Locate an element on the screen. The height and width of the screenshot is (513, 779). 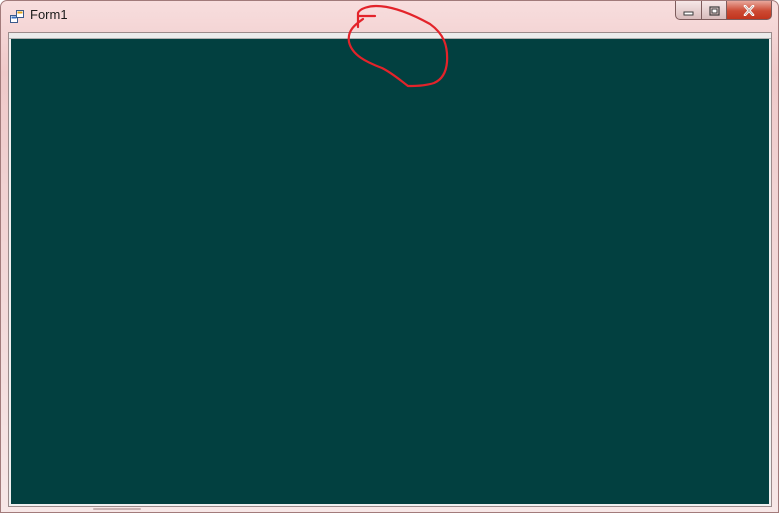
close-button is located at coordinates (749, 10).